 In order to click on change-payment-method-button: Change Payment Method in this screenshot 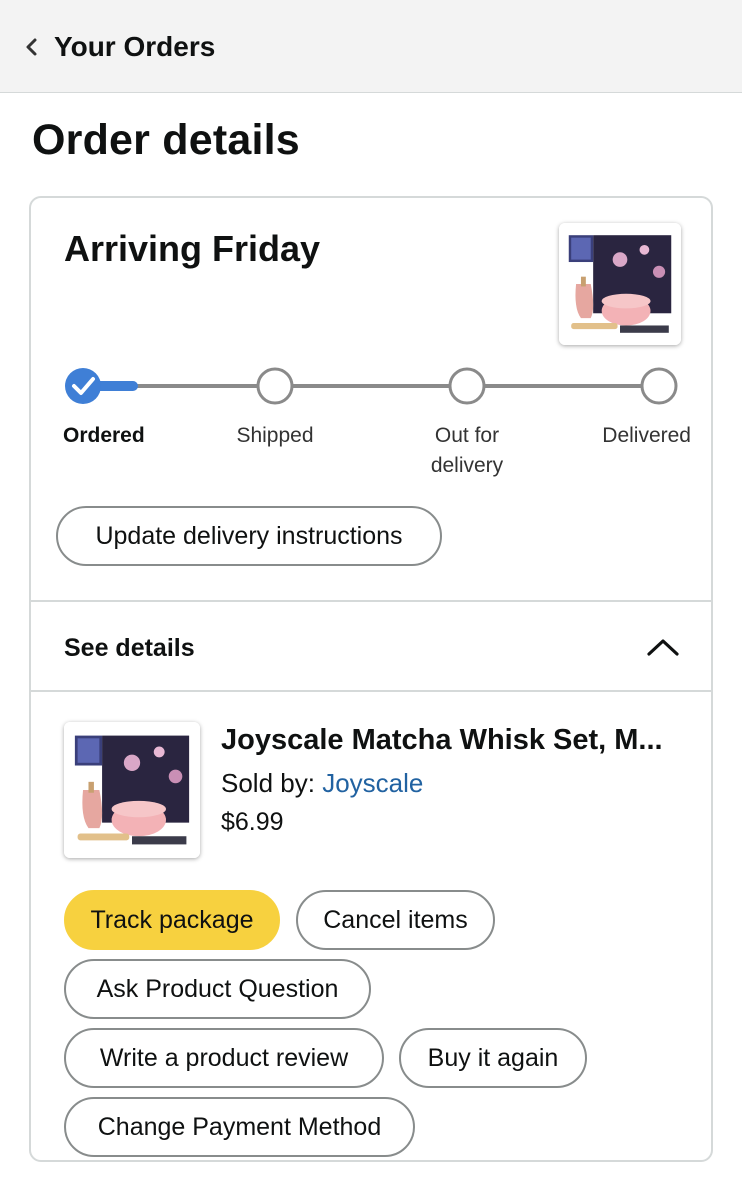, I will do `click(239, 1127)`.